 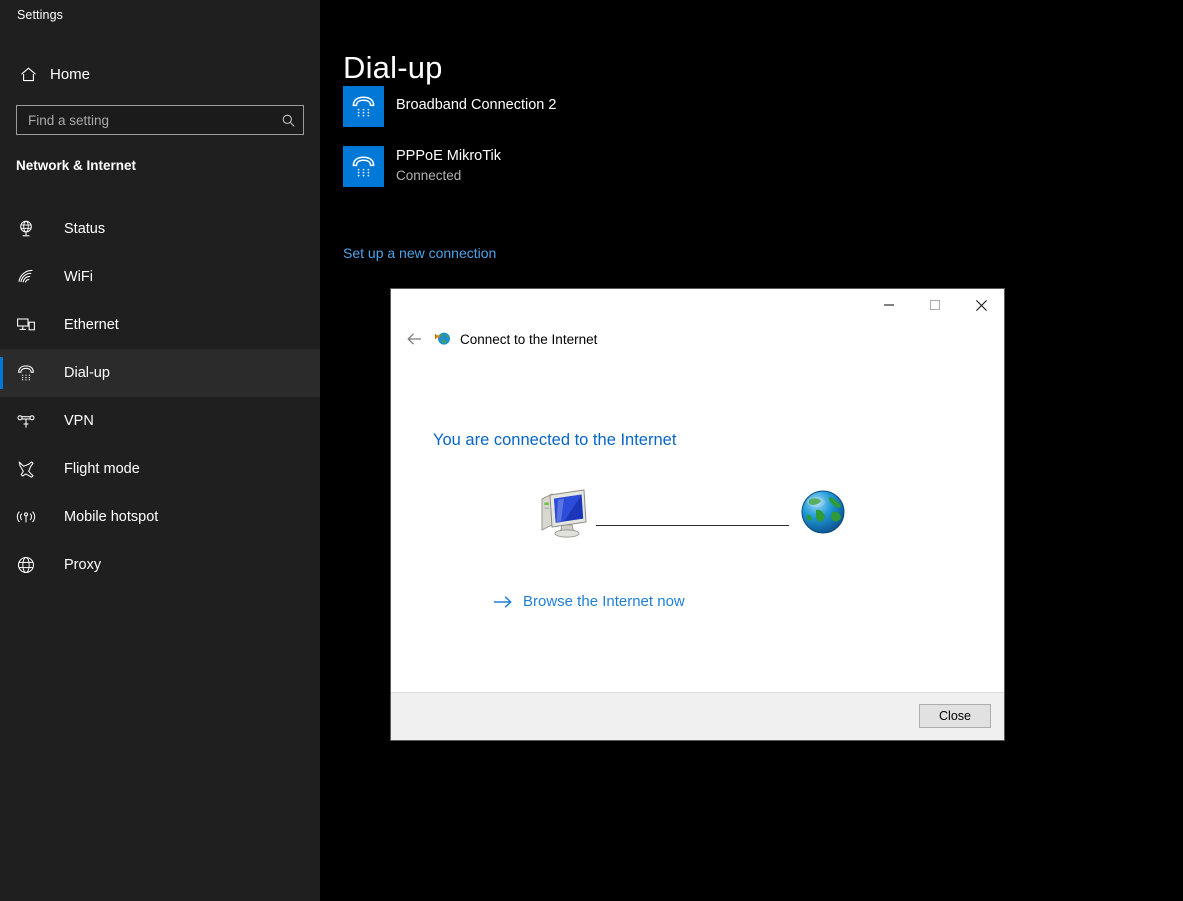 I want to click on list-item: PPPoE MikroTik Connected, so click(x=593, y=166).